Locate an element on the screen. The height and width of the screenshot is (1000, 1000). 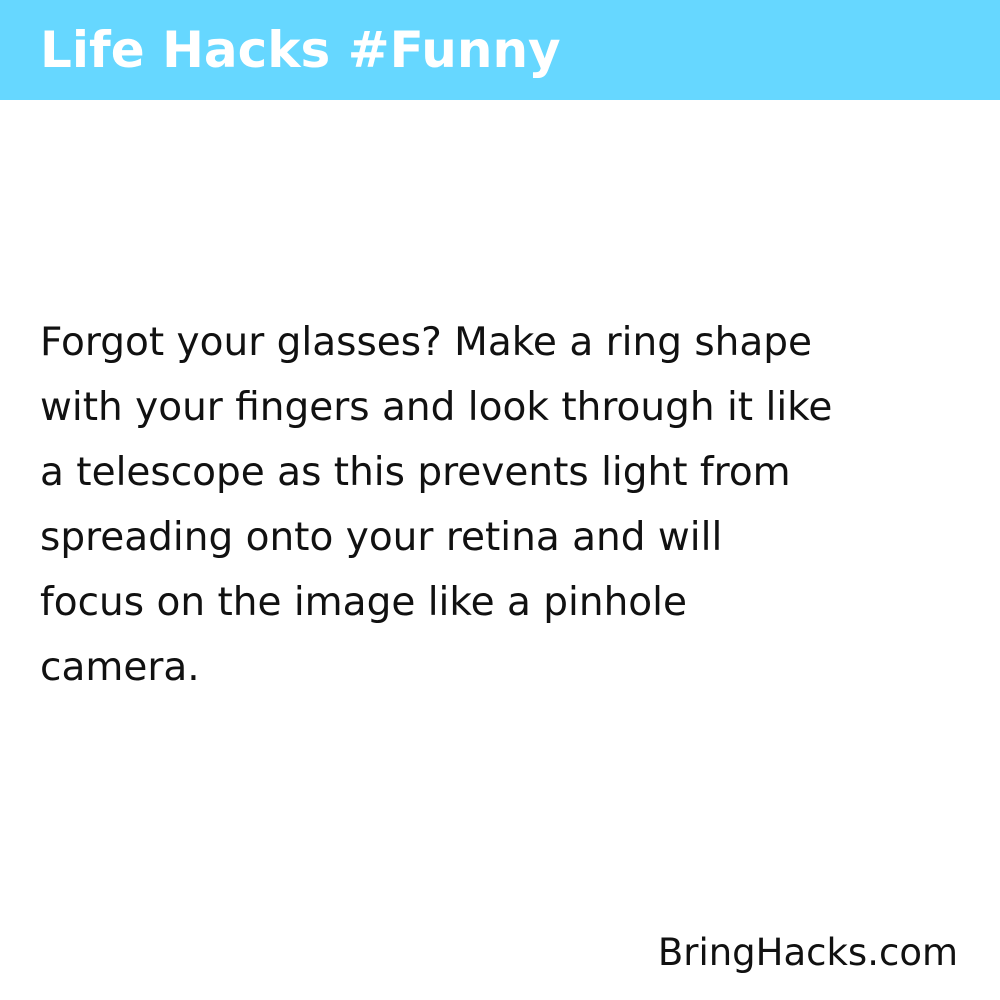
header-bar: Life Hacks #Funny is located at coordinates (500, 50).